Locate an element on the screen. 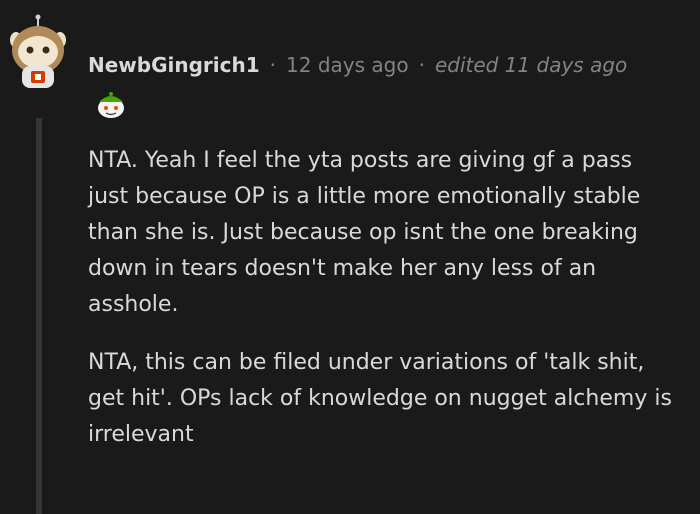 This screenshot has width=700, height=514. avatar is located at coordinates (38, 52).